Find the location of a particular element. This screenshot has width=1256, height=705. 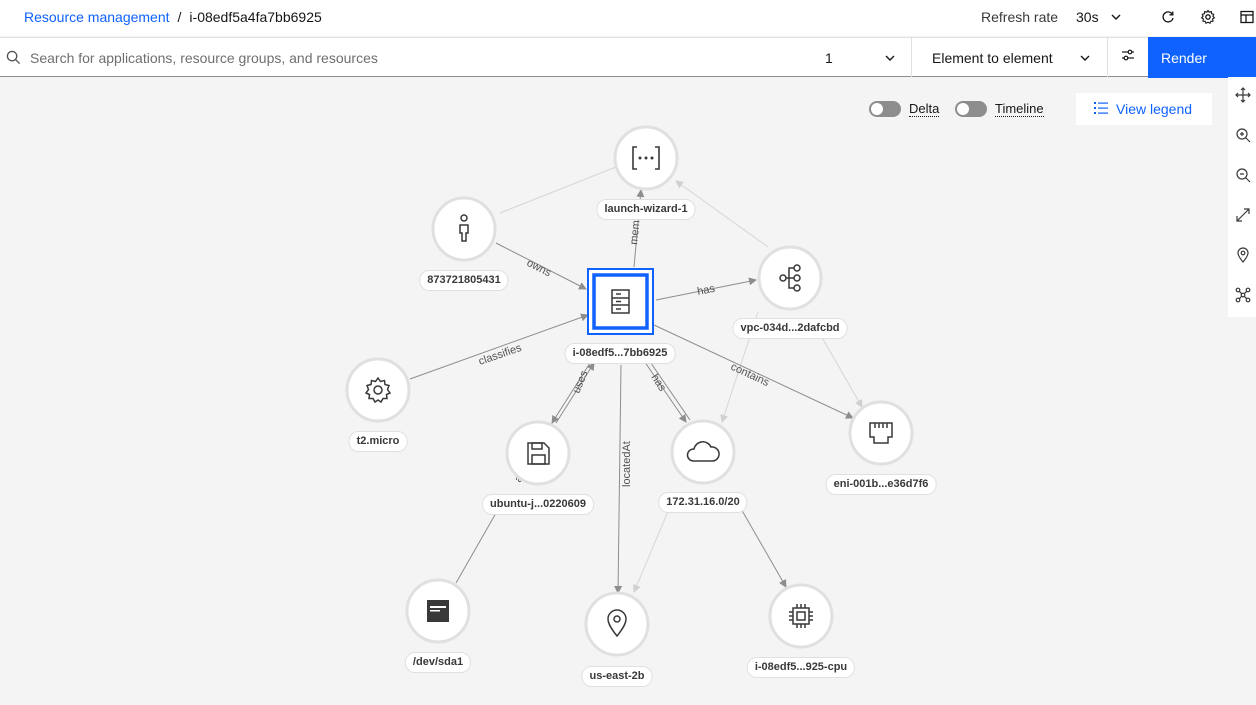

node-disk is located at coordinates (438, 611).